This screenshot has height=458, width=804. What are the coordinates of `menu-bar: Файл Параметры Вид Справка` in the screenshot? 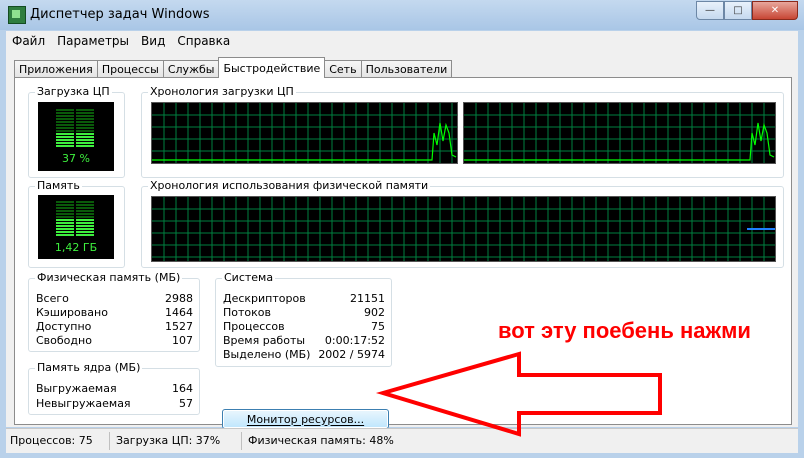 It's located at (402, 41).